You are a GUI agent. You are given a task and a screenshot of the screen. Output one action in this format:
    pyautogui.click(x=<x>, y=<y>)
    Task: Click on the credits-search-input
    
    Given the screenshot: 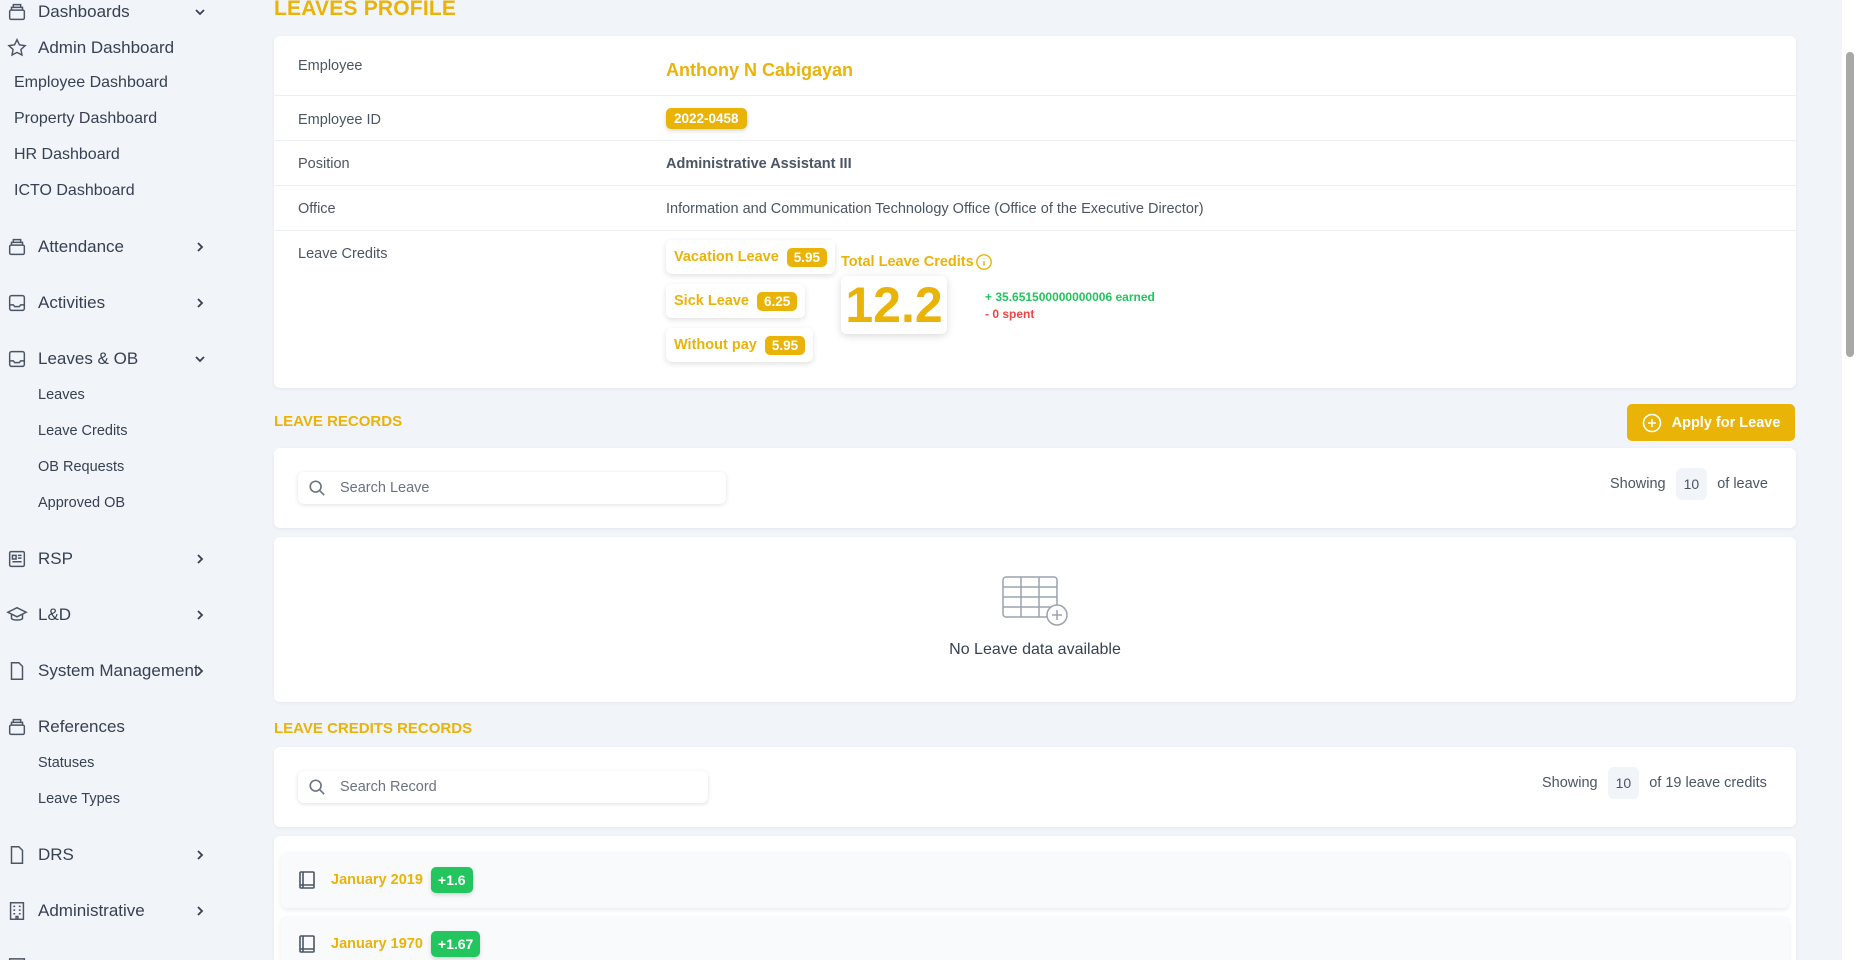 What is the action you would take?
    pyautogui.click(x=504, y=787)
    